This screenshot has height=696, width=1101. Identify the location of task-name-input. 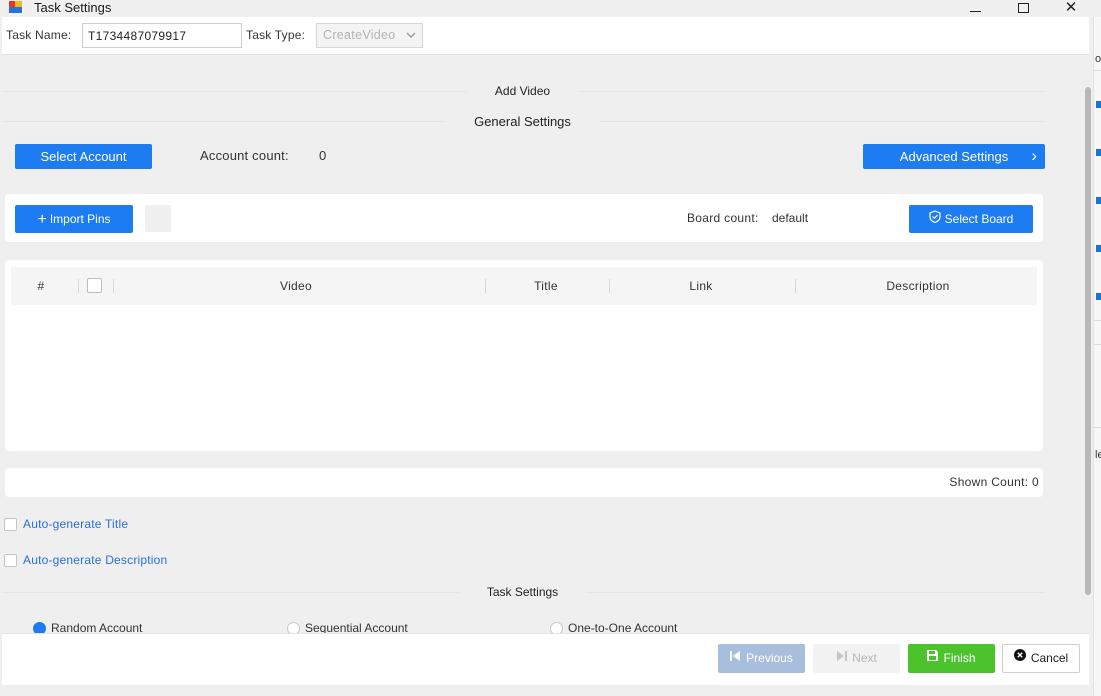
(162, 35).